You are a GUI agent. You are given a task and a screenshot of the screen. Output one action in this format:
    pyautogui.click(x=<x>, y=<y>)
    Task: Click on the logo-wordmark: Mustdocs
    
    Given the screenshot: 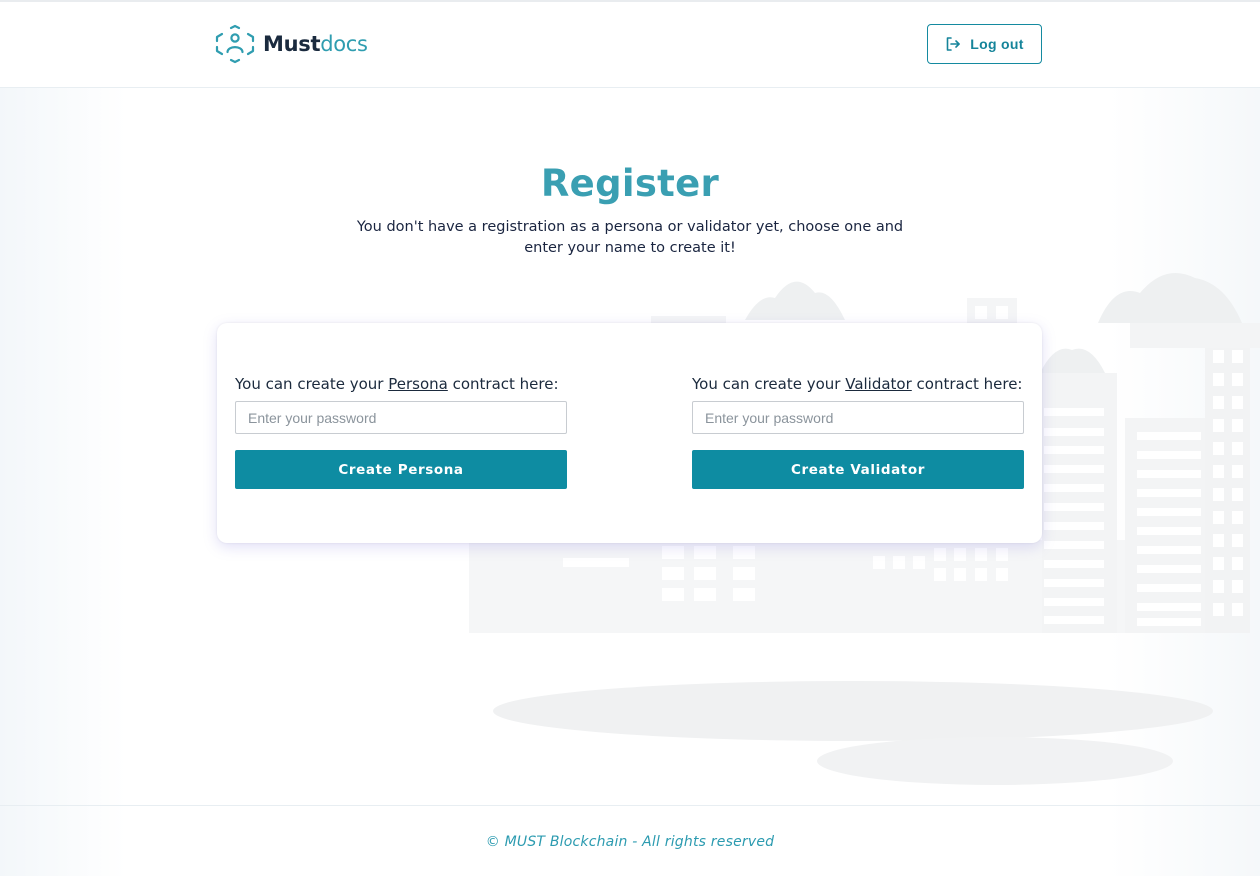 What is the action you would take?
    pyautogui.click(x=315, y=44)
    